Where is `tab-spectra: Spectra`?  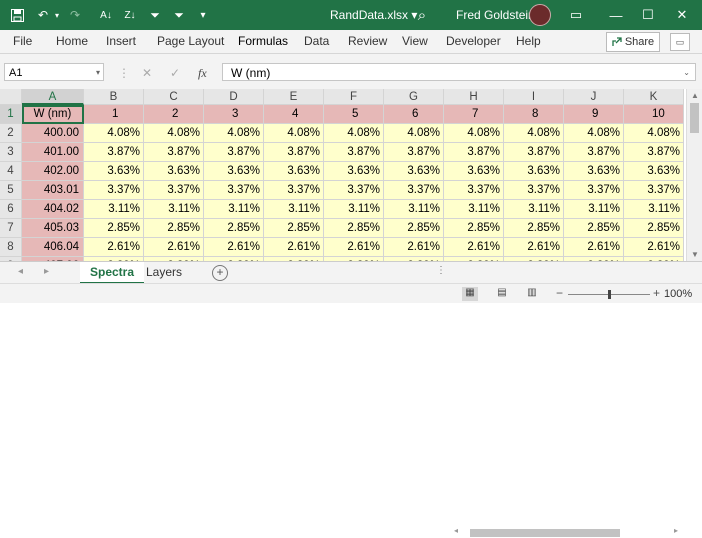 tab-spectra: Spectra is located at coordinates (112, 273).